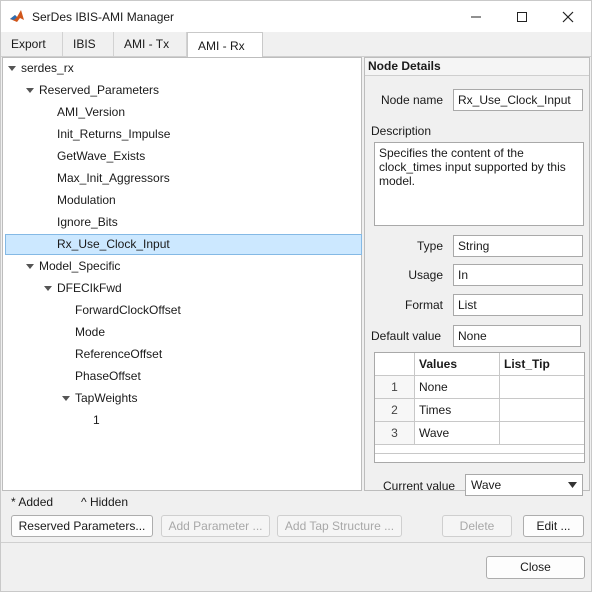  I want to click on tab-ibis: IBIS, so click(88, 44).